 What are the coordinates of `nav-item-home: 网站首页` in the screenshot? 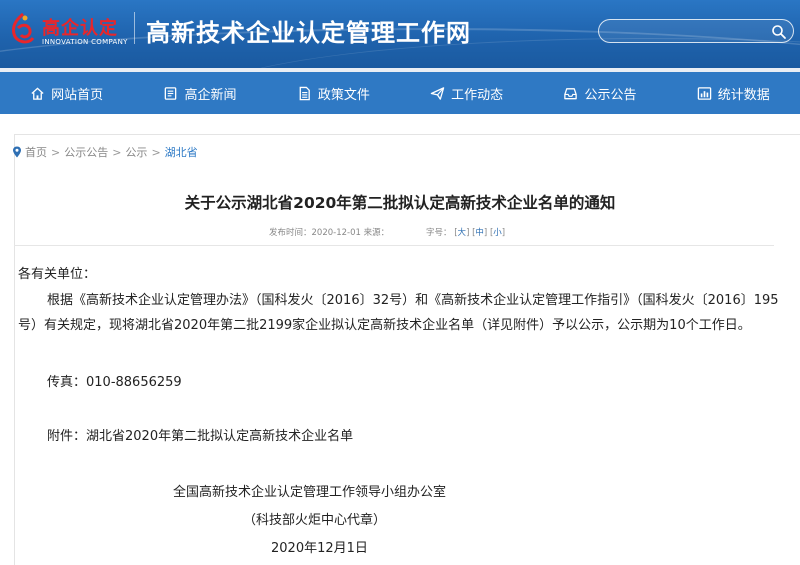 It's located at (66, 93).